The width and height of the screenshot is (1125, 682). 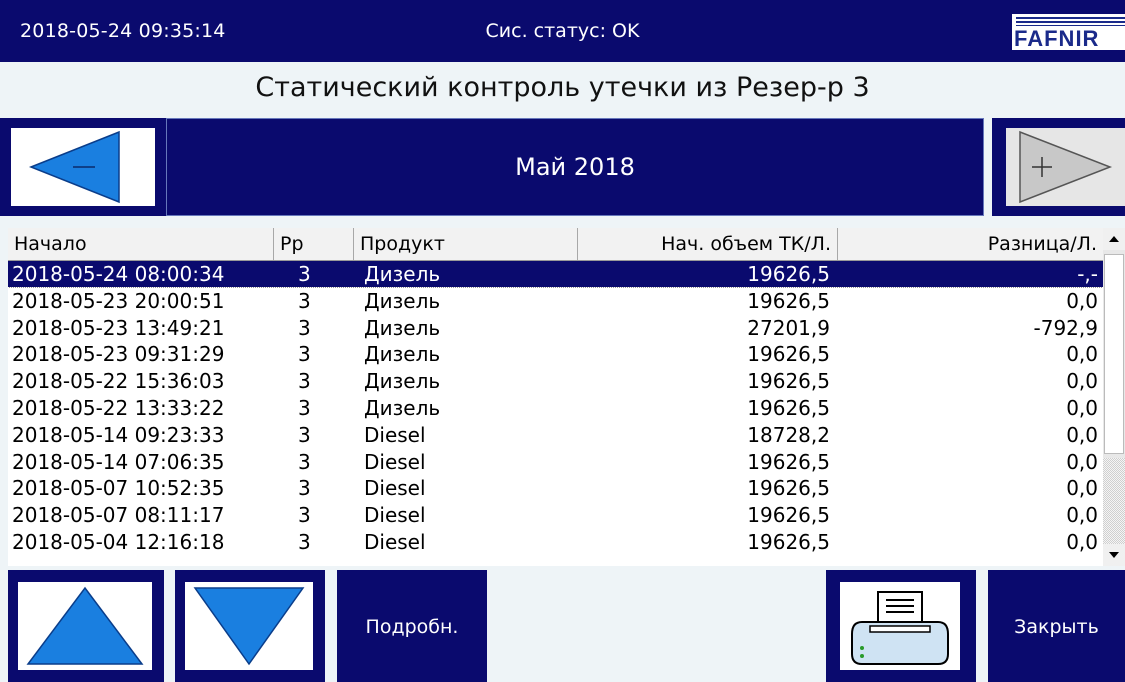 What do you see at coordinates (118, 434) in the screenshot?
I see `cell-start: 2018-05-14 09:23:33` at bounding box center [118, 434].